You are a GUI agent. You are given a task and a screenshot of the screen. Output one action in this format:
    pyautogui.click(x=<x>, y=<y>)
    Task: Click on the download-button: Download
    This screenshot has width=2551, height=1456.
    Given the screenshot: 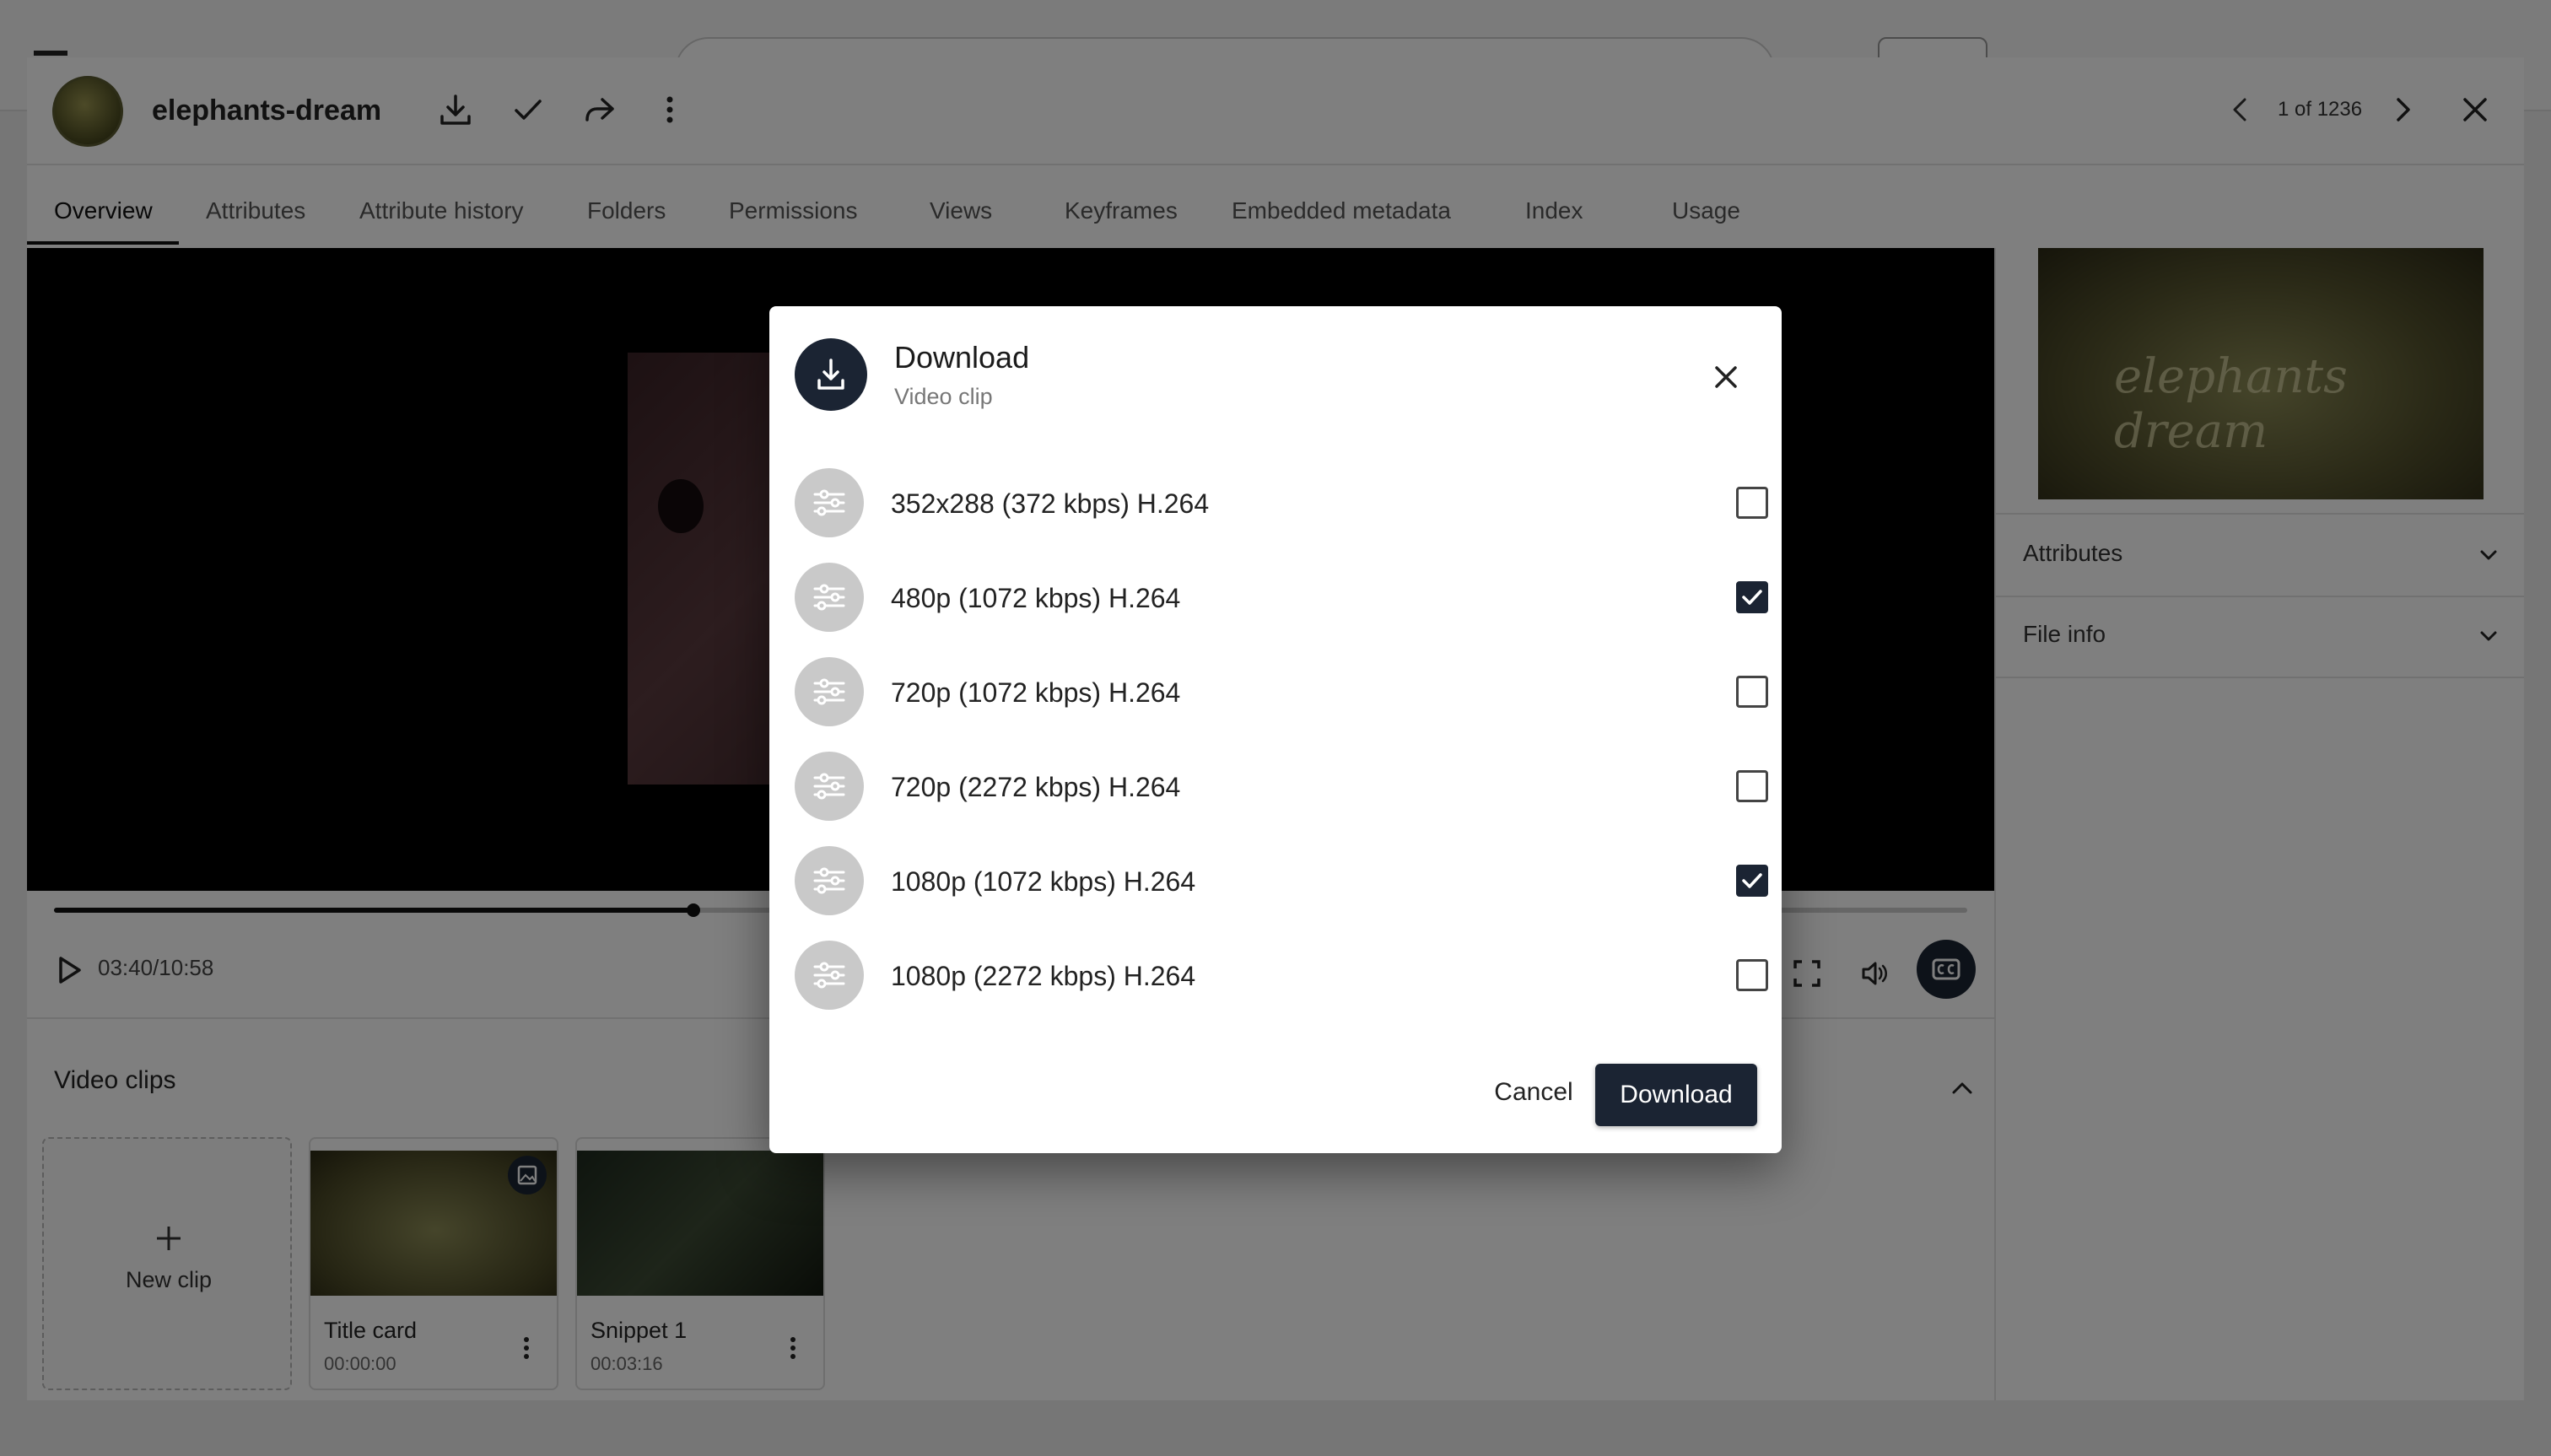 What is the action you would take?
    pyautogui.click(x=1676, y=1095)
    